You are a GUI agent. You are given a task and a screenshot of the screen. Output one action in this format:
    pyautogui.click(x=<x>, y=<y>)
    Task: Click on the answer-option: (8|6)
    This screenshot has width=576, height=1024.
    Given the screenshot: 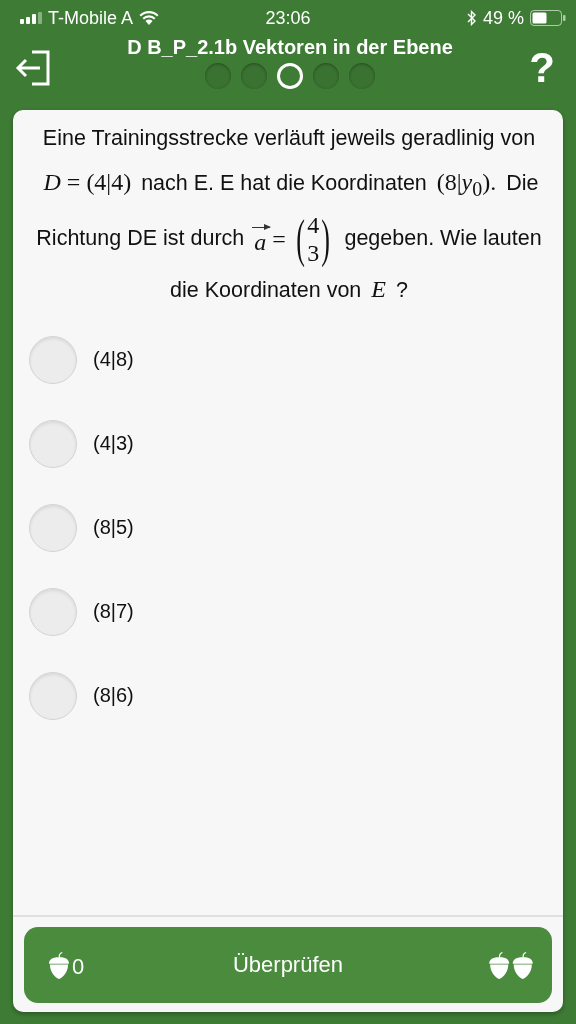 What is the action you would take?
    pyautogui.click(x=113, y=696)
    